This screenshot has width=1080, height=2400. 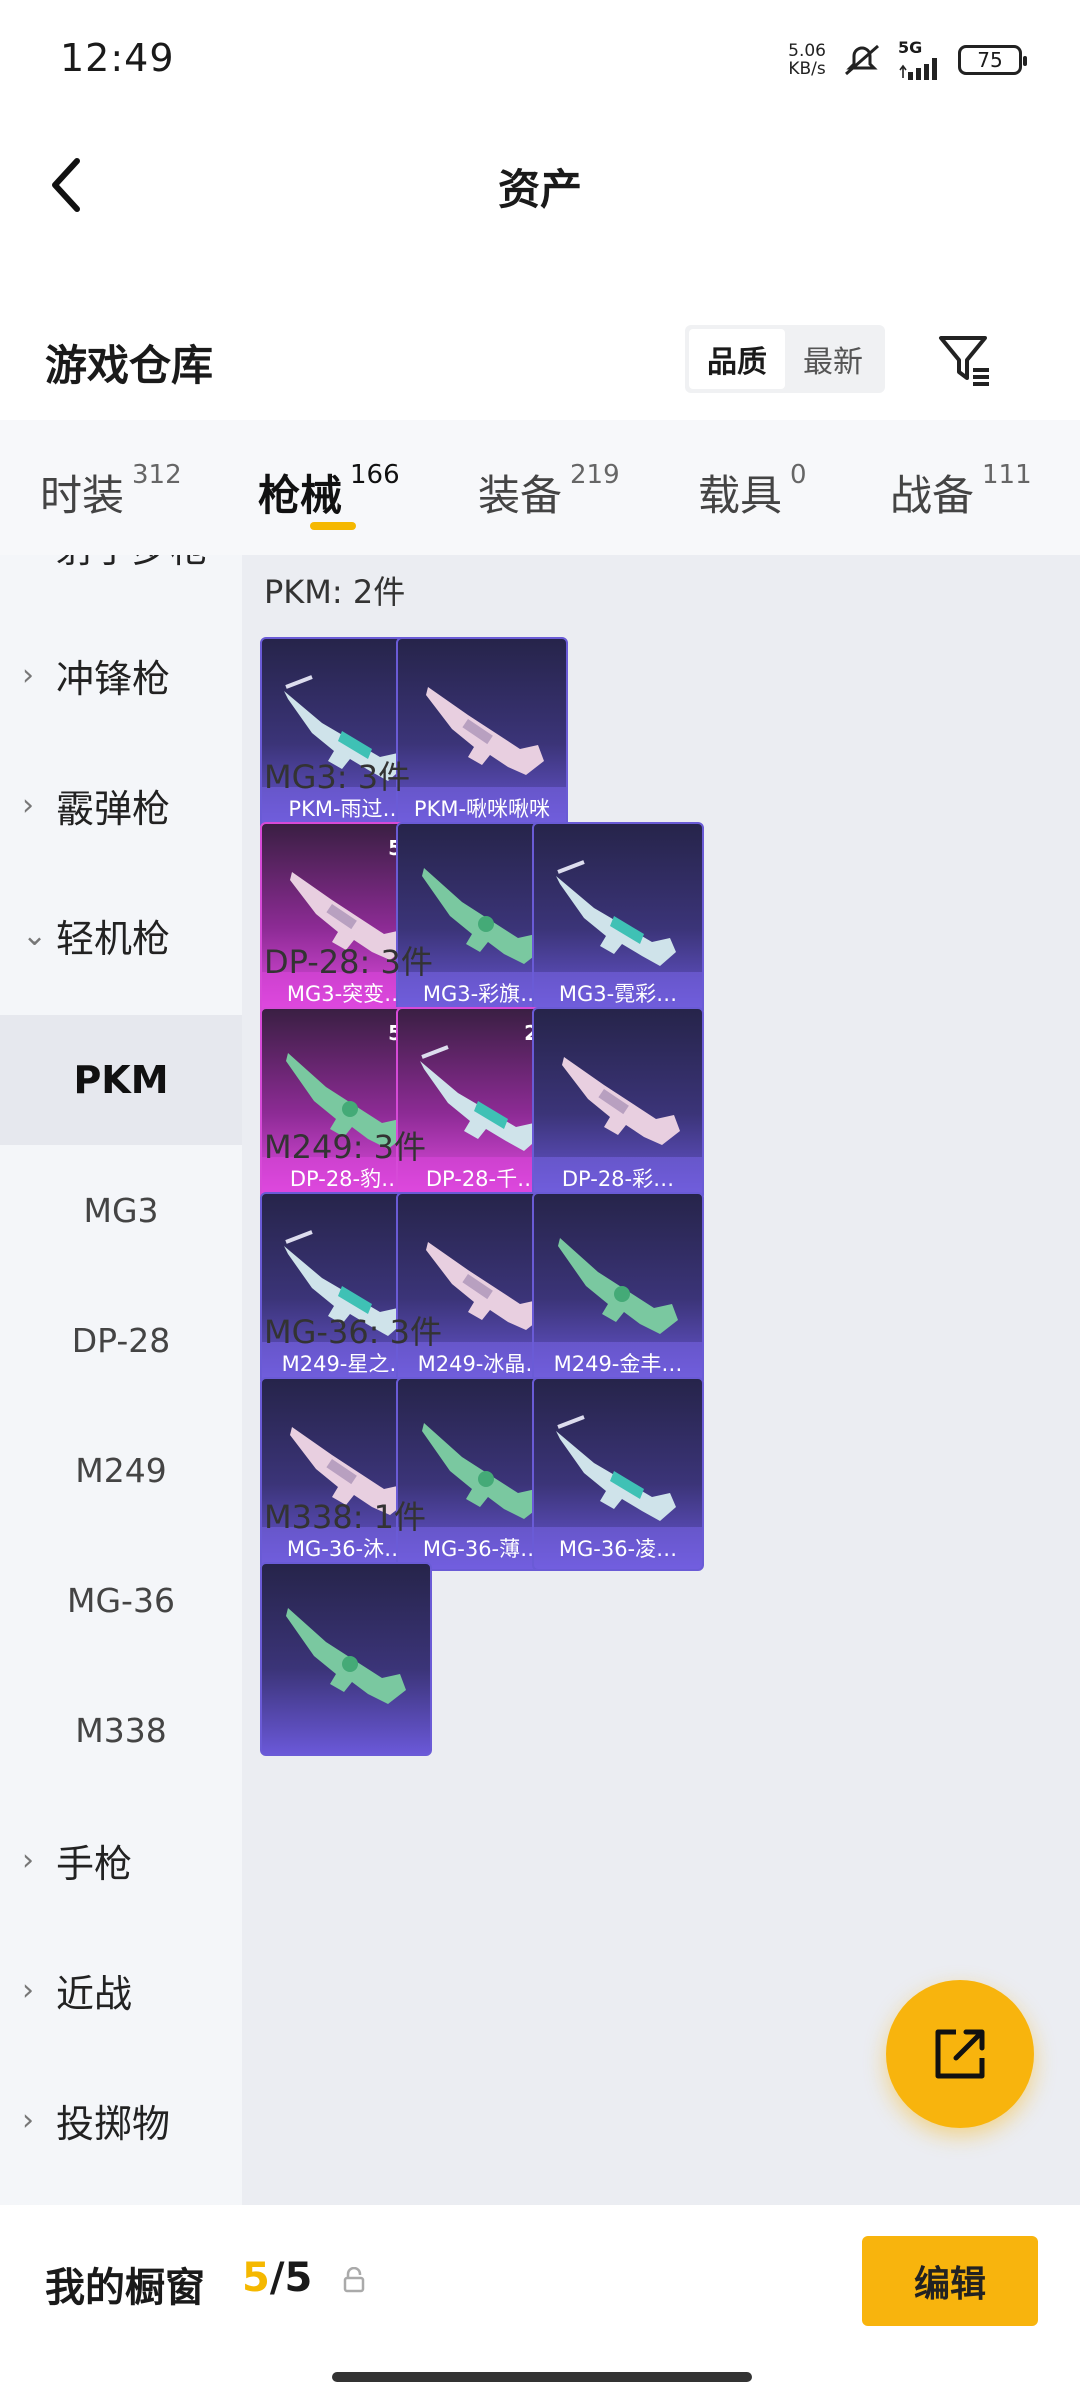 What do you see at coordinates (121, 1080) in the screenshot?
I see `sidebar-sub-pkm: PKM` at bounding box center [121, 1080].